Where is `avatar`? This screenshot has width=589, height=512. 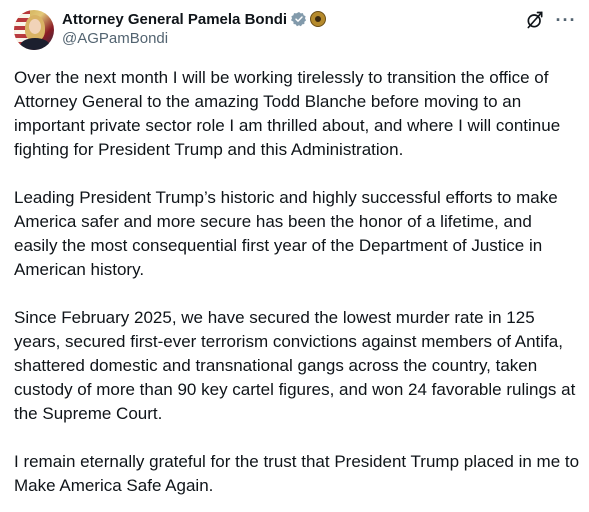 avatar is located at coordinates (34, 30).